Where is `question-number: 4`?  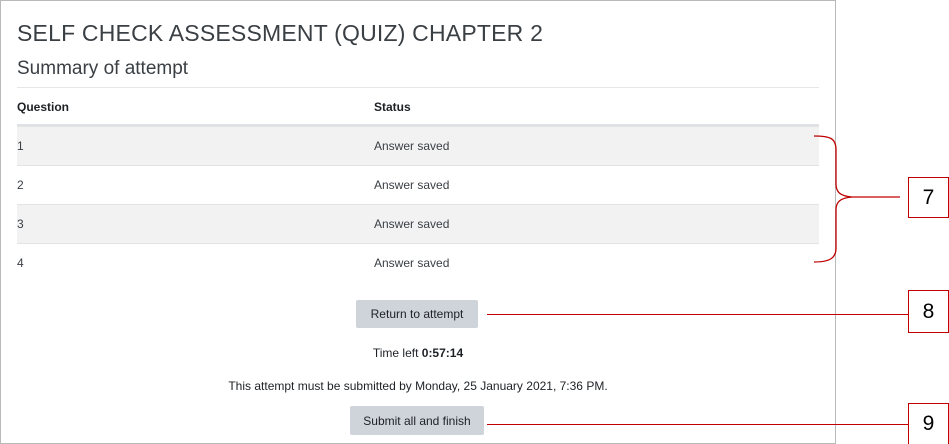 question-number: 4 is located at coordinates (20, 263).